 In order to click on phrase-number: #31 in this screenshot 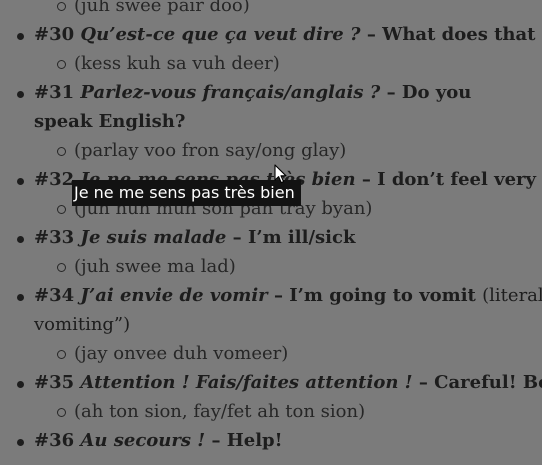, I will do `click(54, 92)`.